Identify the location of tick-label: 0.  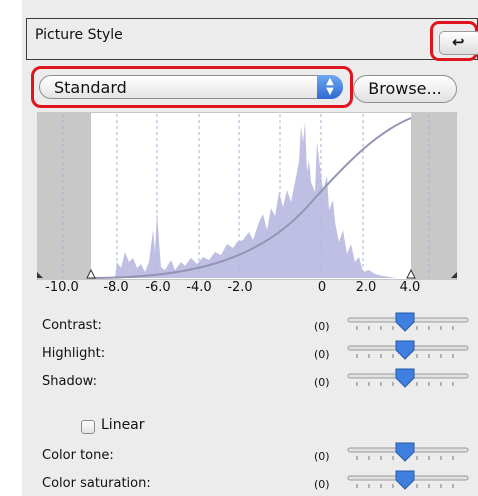
(322, 287).